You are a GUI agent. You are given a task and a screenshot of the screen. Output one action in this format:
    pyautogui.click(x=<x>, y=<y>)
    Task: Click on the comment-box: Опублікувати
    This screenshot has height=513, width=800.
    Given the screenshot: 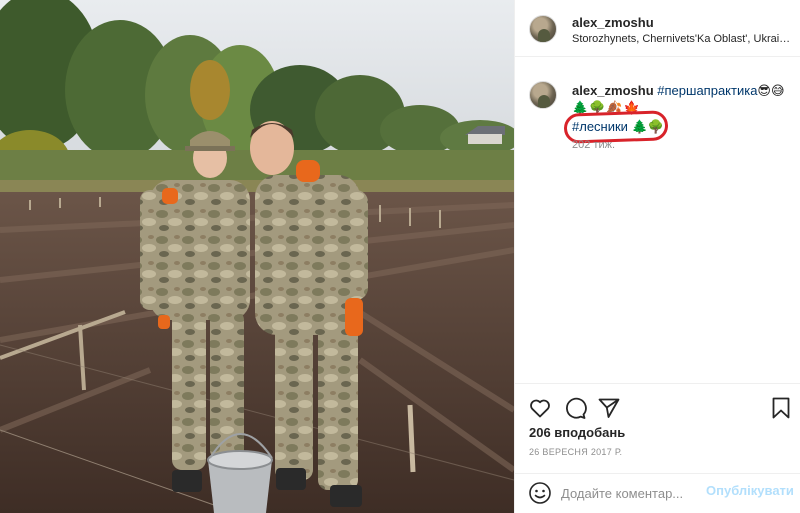 What is the action you would take?
    pyautogui.click(x=657, y=493)
    